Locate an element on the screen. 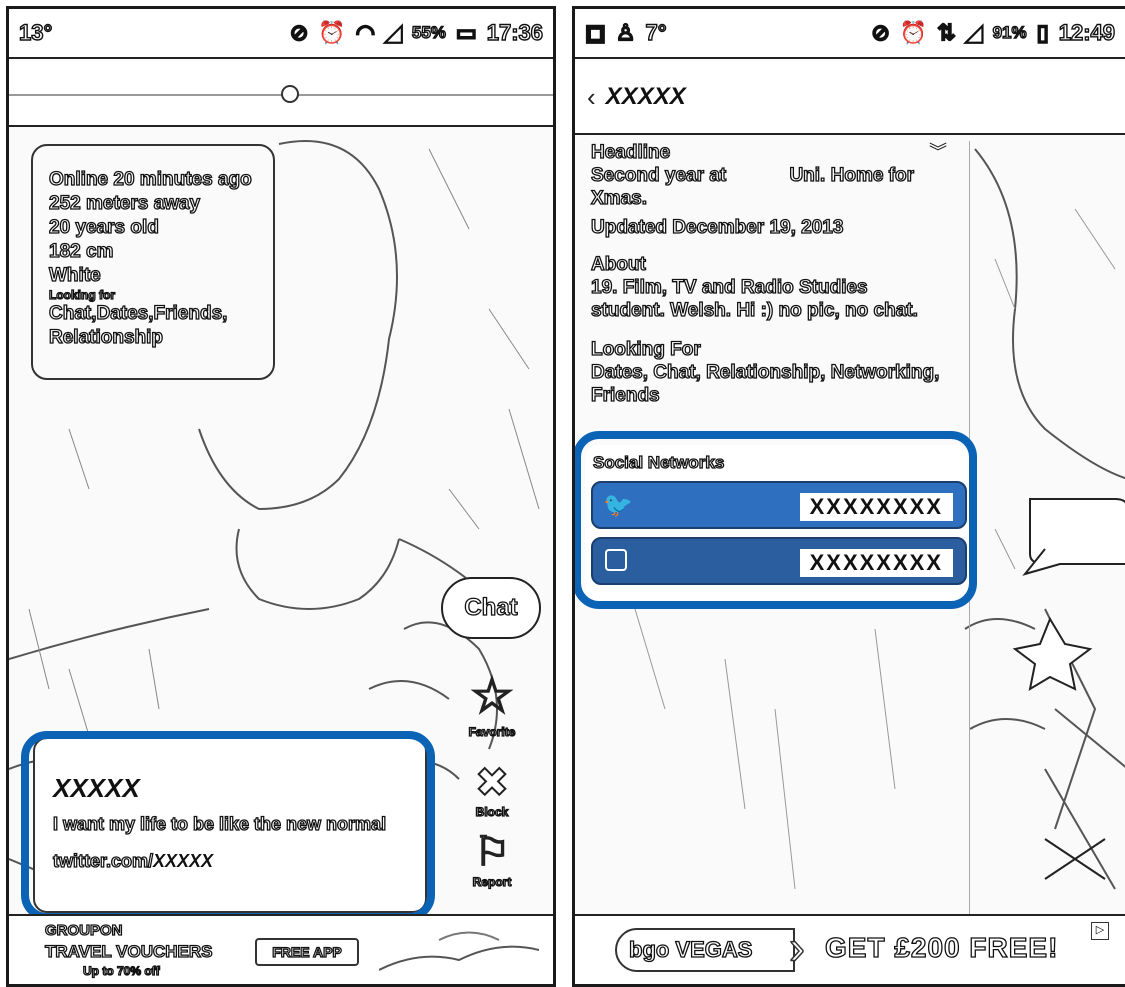 The height and width of the screenshot is (987, 1125). about-line-1: 19. Film, TV and Radio Studies is located at coordinates (729, 287).